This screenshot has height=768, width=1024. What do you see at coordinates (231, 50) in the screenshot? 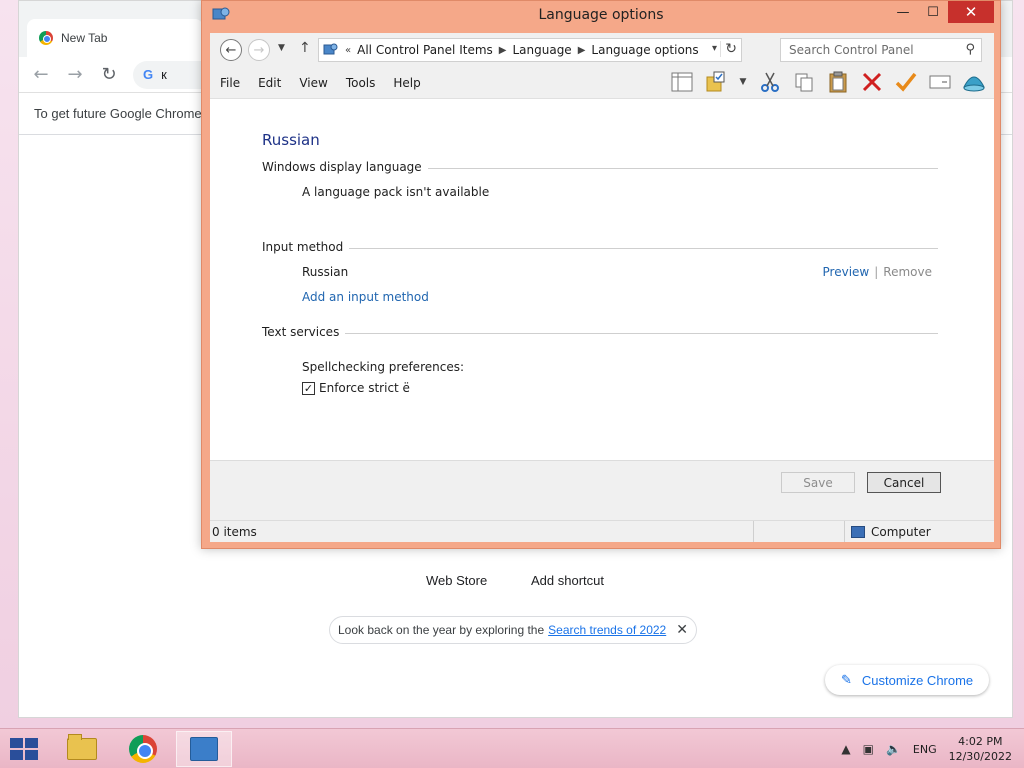
I see `back-button: ←` at bounding box center [231, 50].